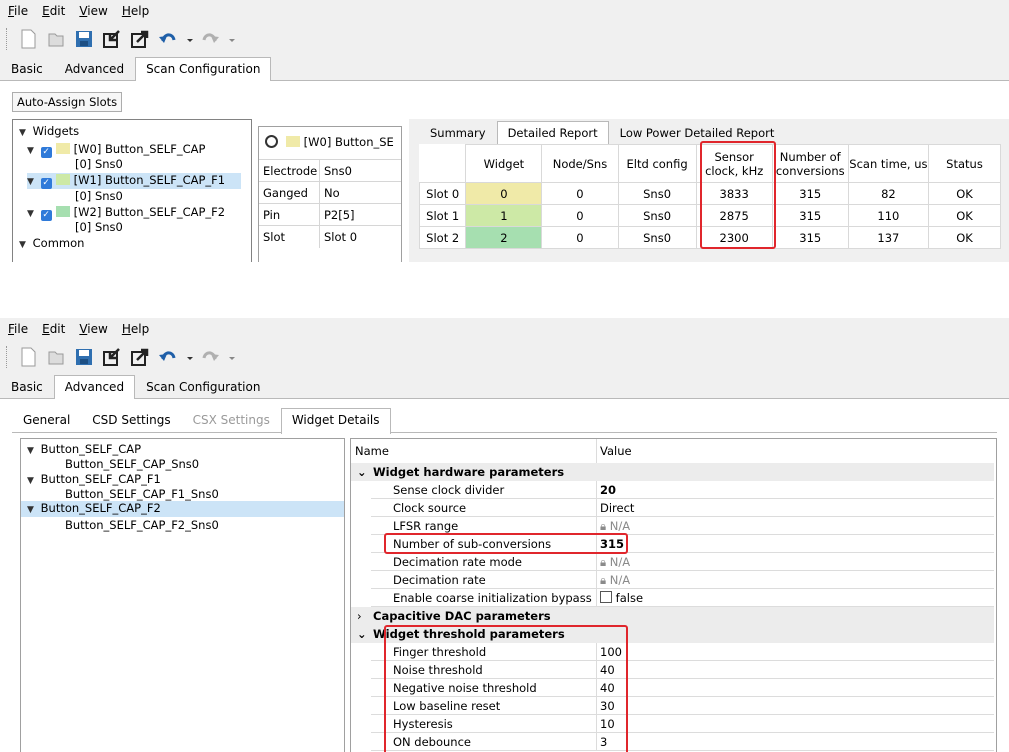  Describe the element at coordinates (796, 544) in the screenshot. I see `param-value: 315` at that location.